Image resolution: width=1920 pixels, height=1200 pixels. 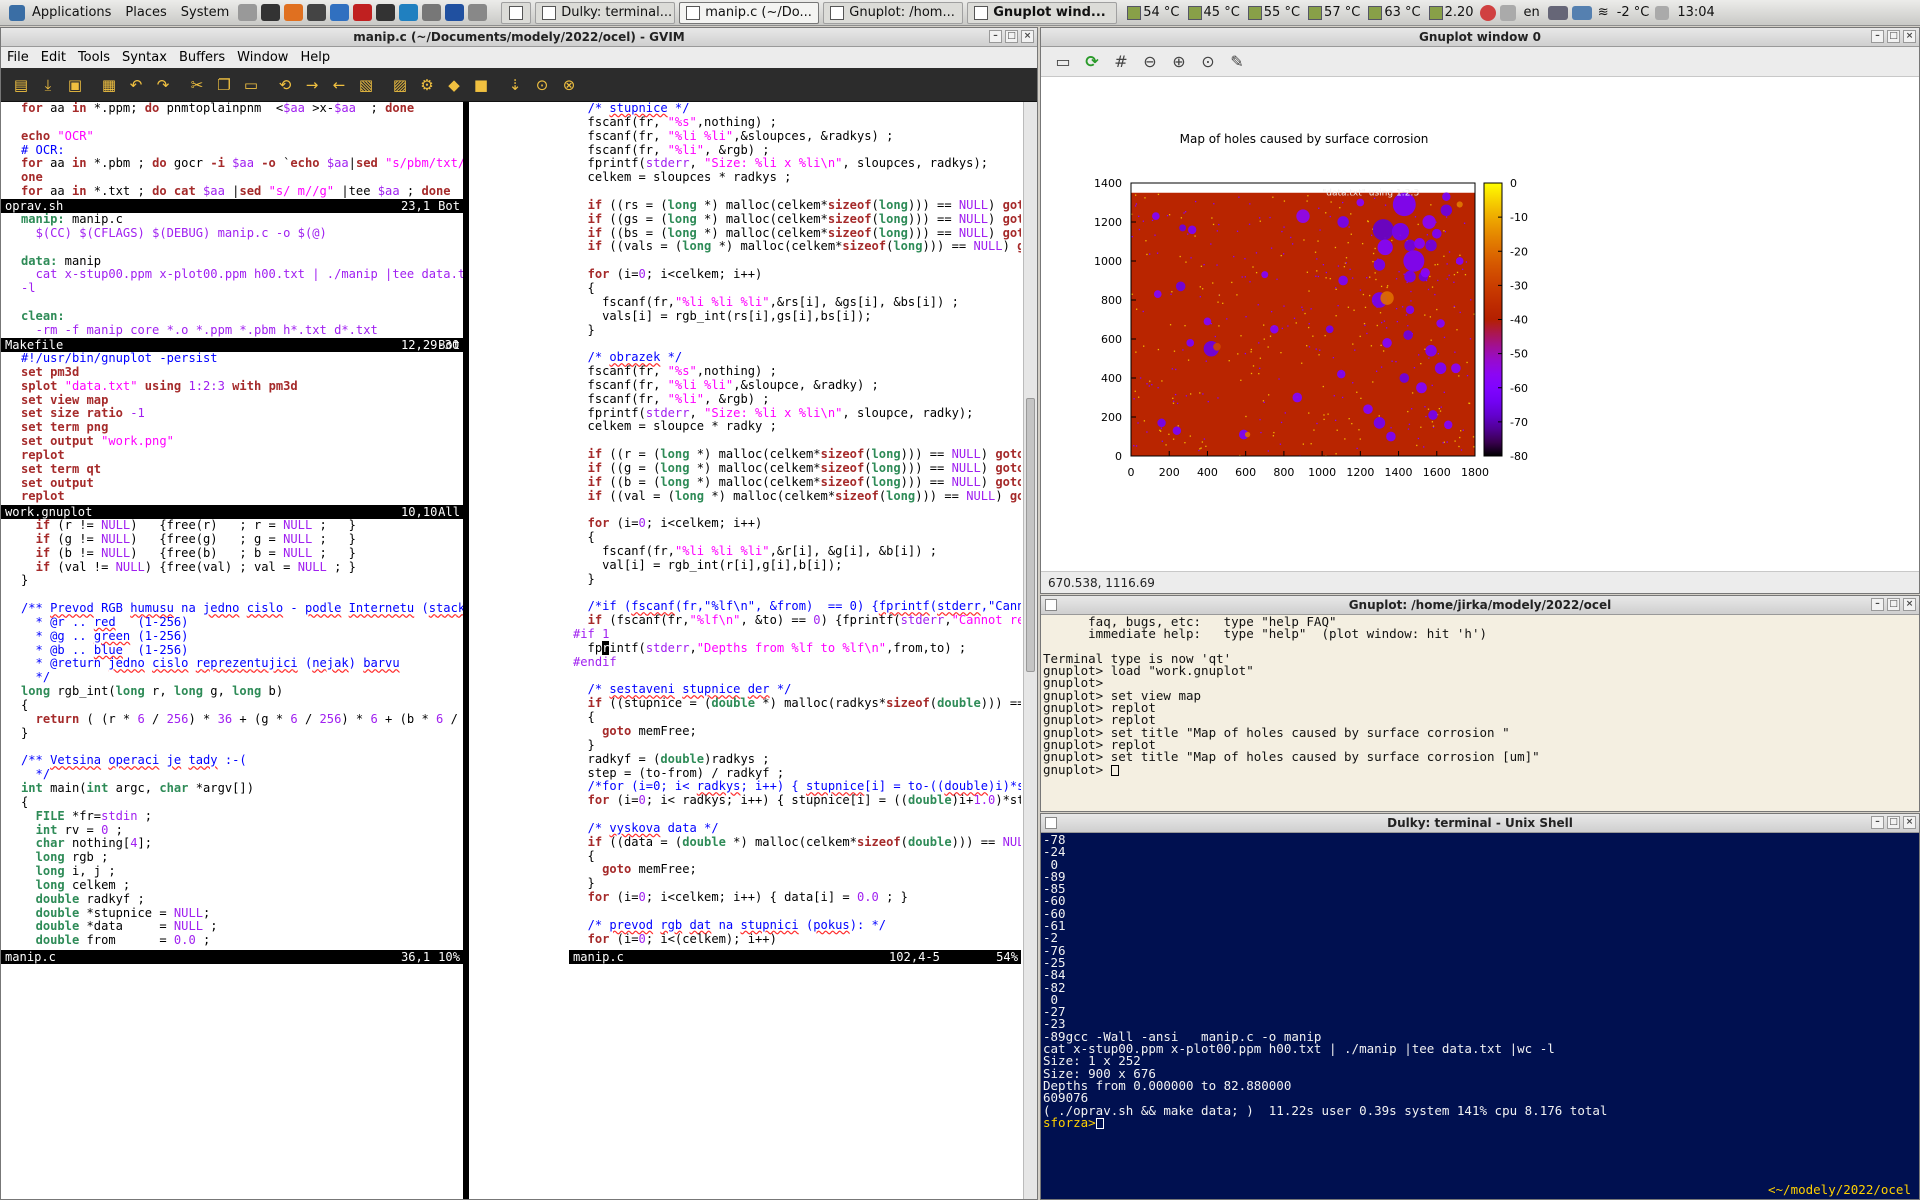 I want to click on cut-icon: ✂, so click(x=197, y=85).